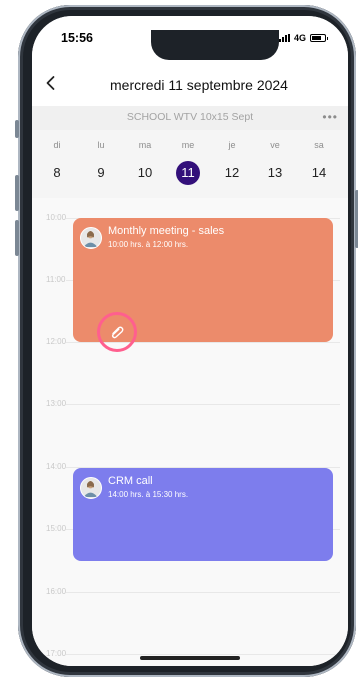 This screenshot has width=358, height=681. Describe the element at coordinates (56, 279) in the screenshot. I see `hour-label: 11:00` at that location.